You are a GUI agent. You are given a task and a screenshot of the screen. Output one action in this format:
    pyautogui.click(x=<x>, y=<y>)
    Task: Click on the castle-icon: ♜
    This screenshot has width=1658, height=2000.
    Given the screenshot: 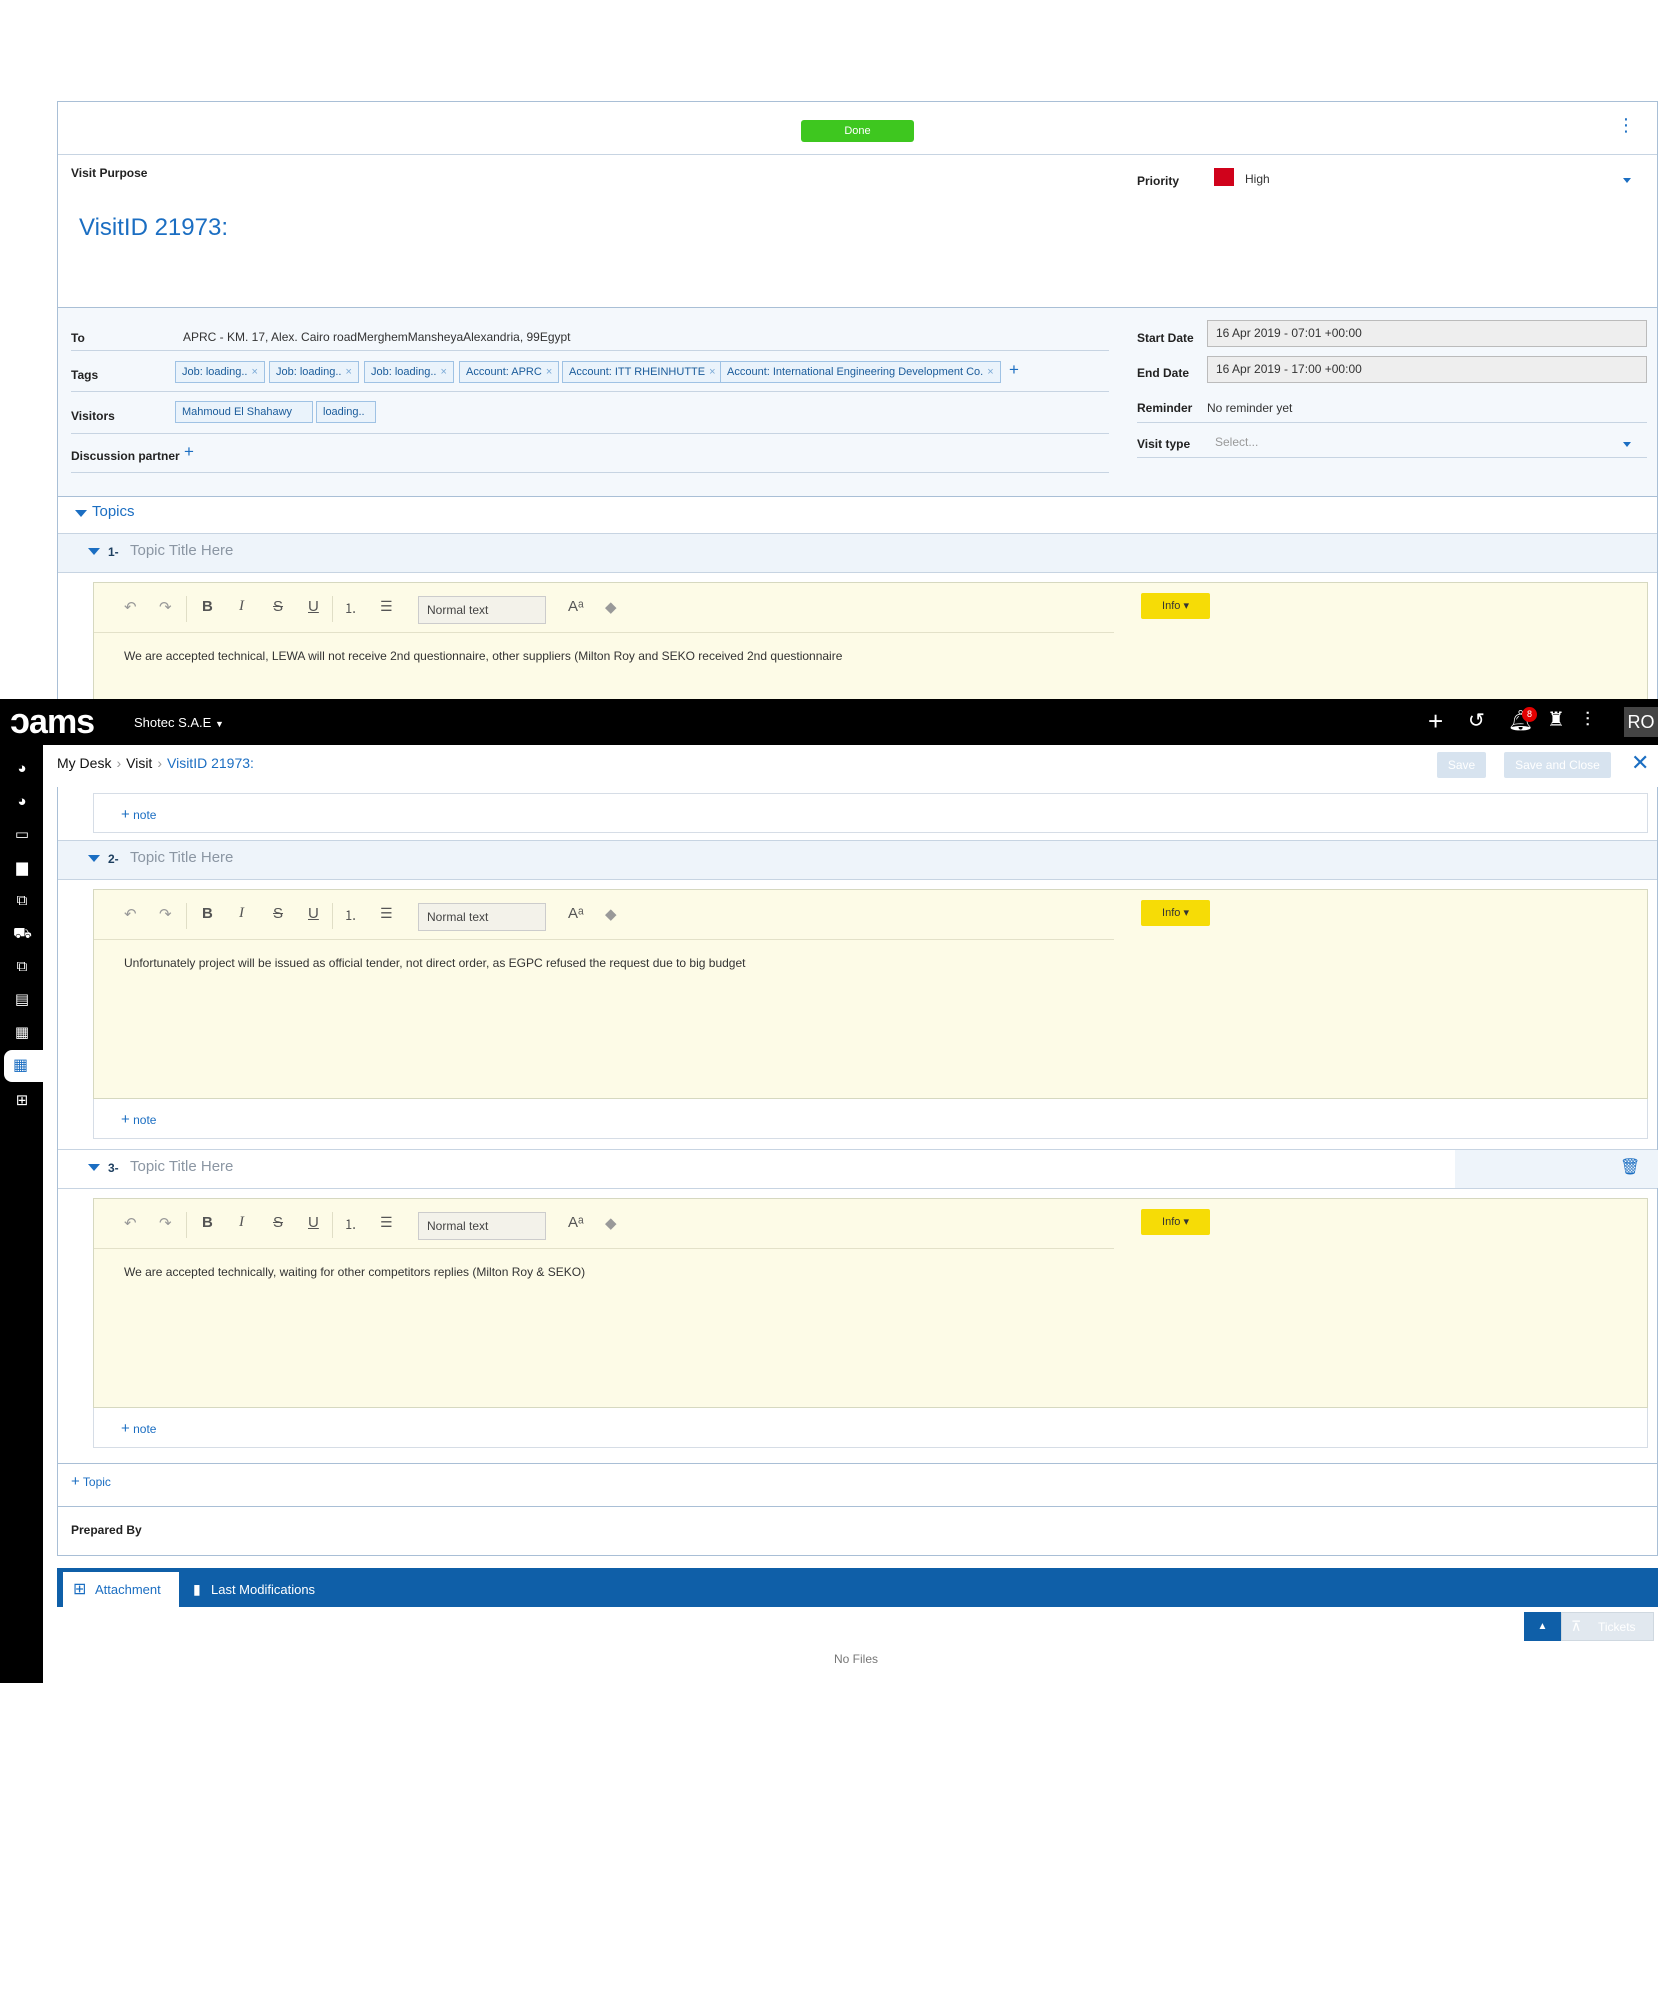 What is the action you would take?
    pyautogui.click(x=1556, y=720)
    